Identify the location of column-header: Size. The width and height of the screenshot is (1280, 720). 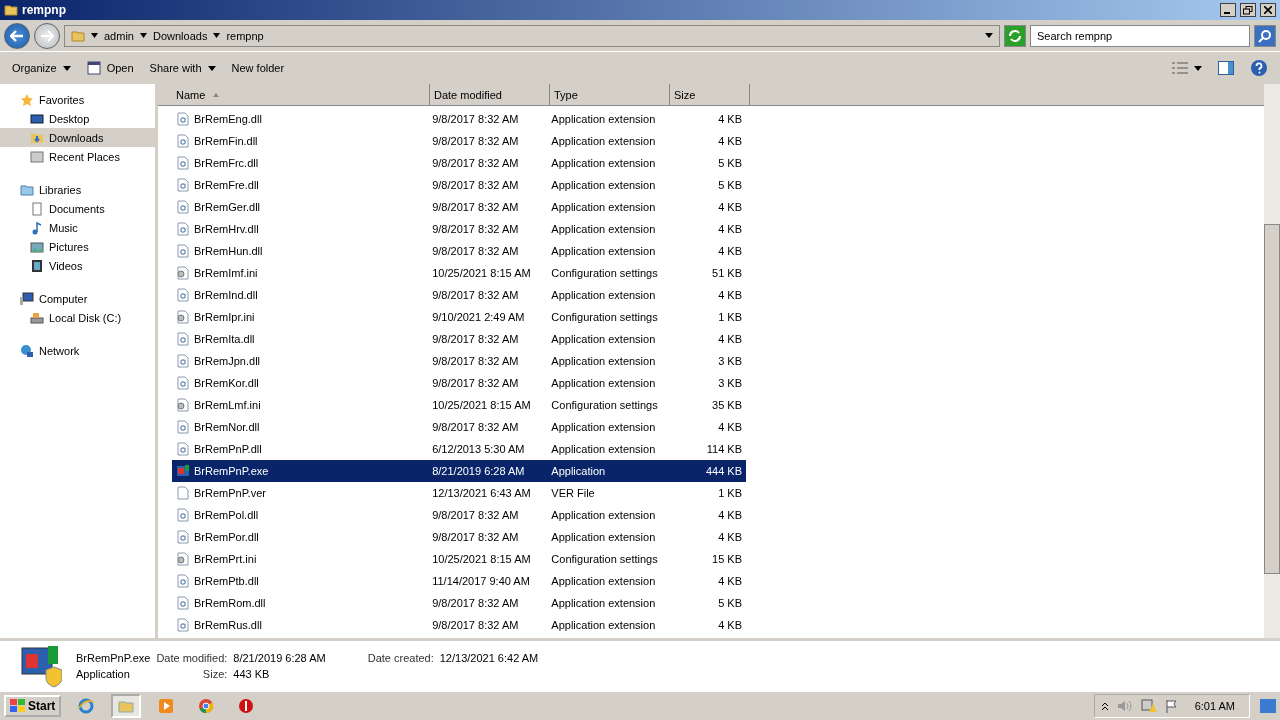
(710, 94).